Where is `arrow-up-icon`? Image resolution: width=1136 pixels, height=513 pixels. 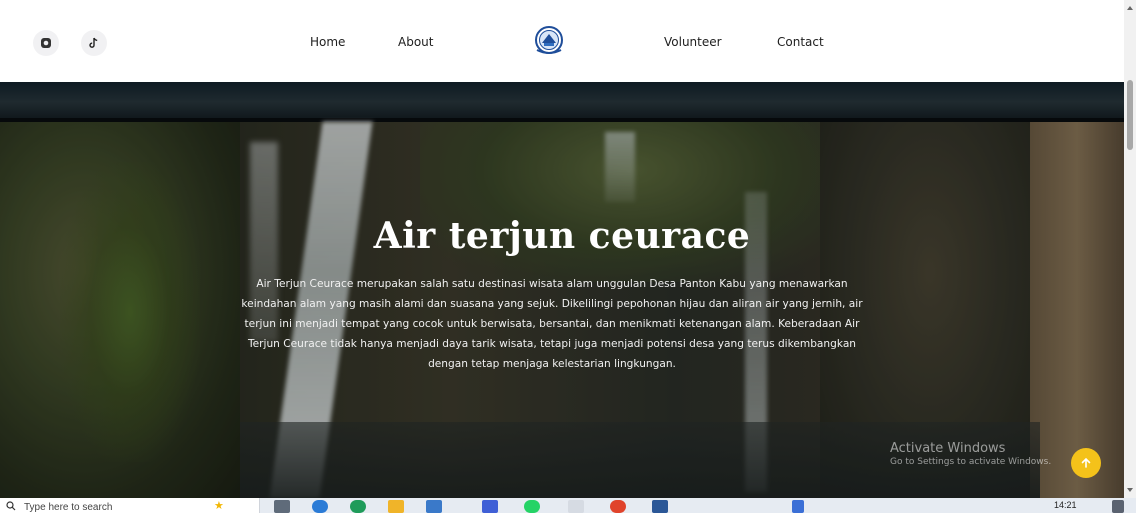 arrow-up-icon is located at coordinates (1086, 462).